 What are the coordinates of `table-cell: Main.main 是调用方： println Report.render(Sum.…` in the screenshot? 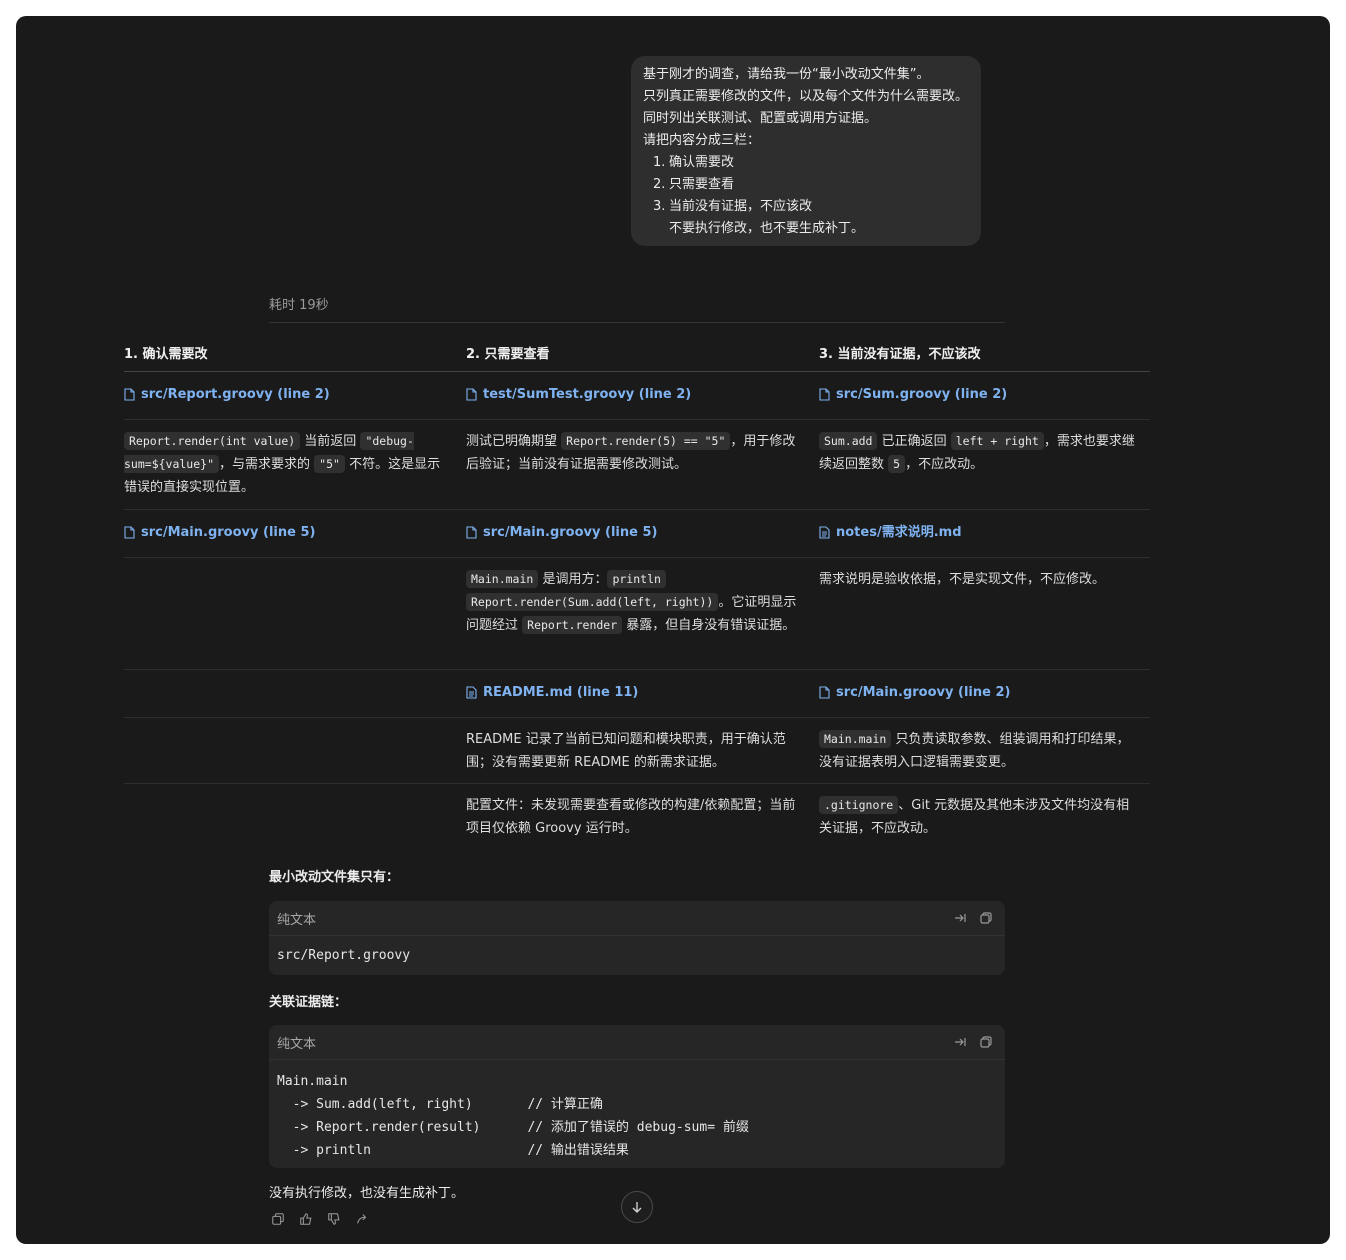 It's located at (642, 618).